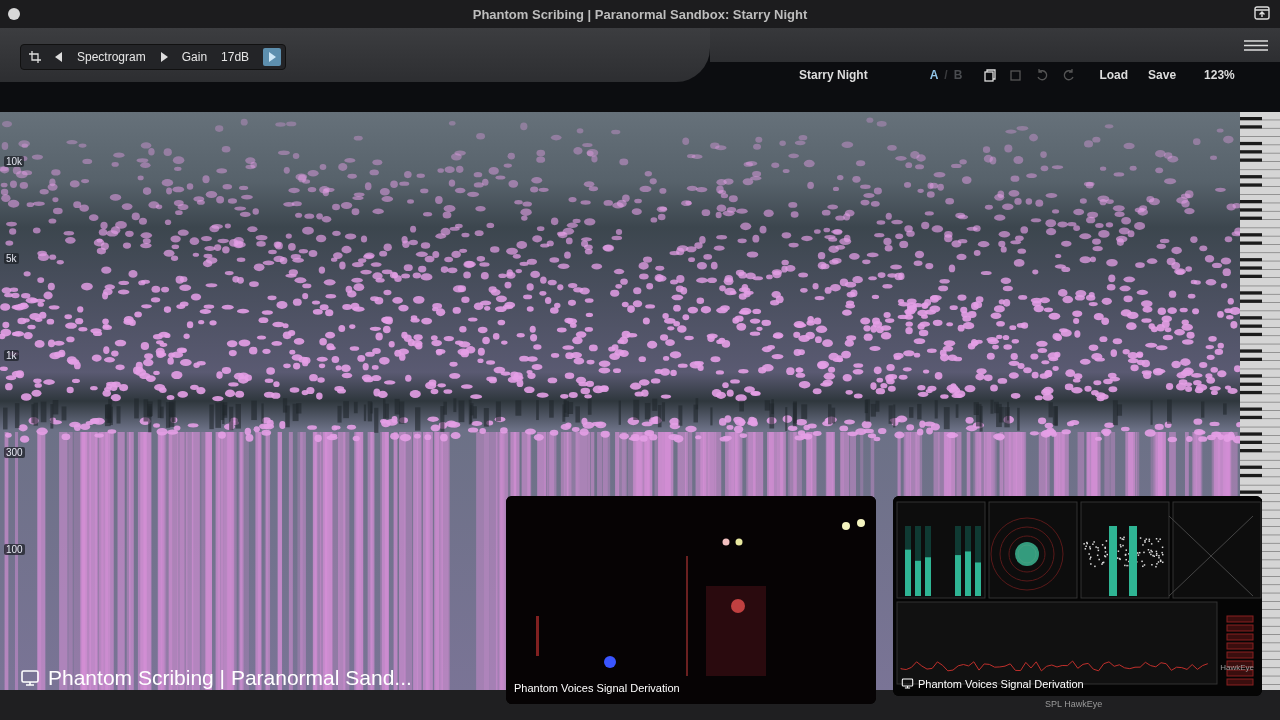 This screenshot has width=1280, height=720. What do you see at coordinates (35, 57) in the screenshot?
I see `crop-icon` at bounding box center [35, 57].